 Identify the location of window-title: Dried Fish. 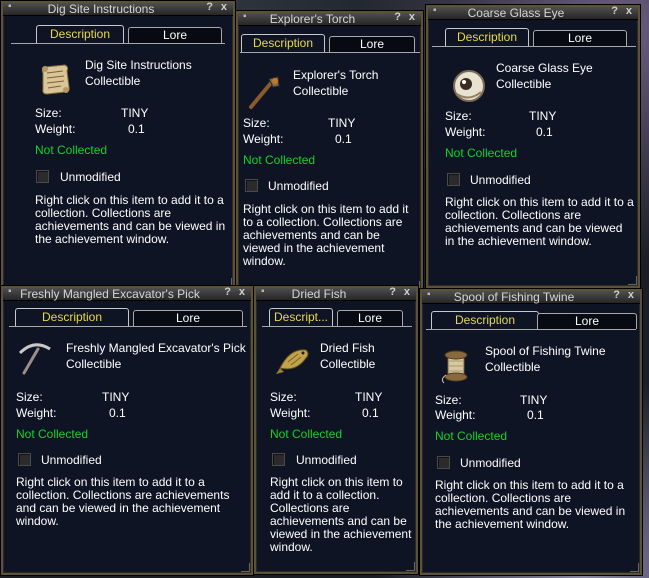
(319, 294).